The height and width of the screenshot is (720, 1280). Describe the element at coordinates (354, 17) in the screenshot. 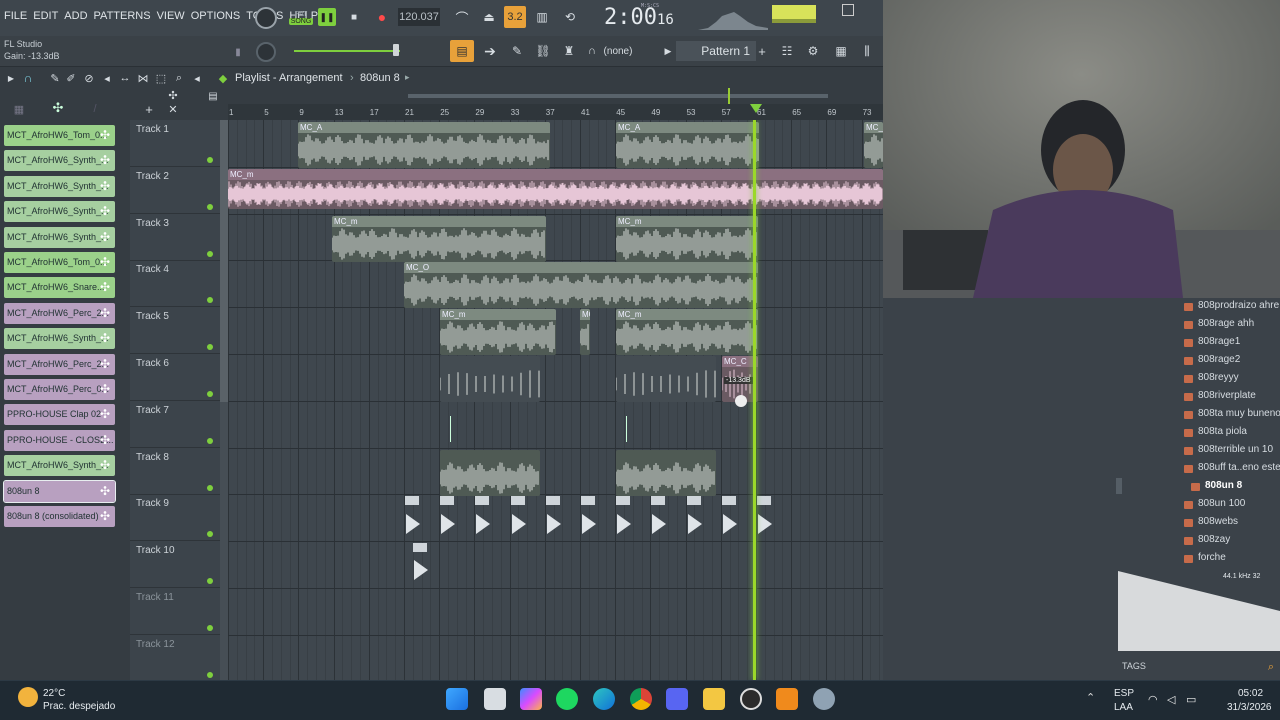

I see `stop-button: ■` at that location.